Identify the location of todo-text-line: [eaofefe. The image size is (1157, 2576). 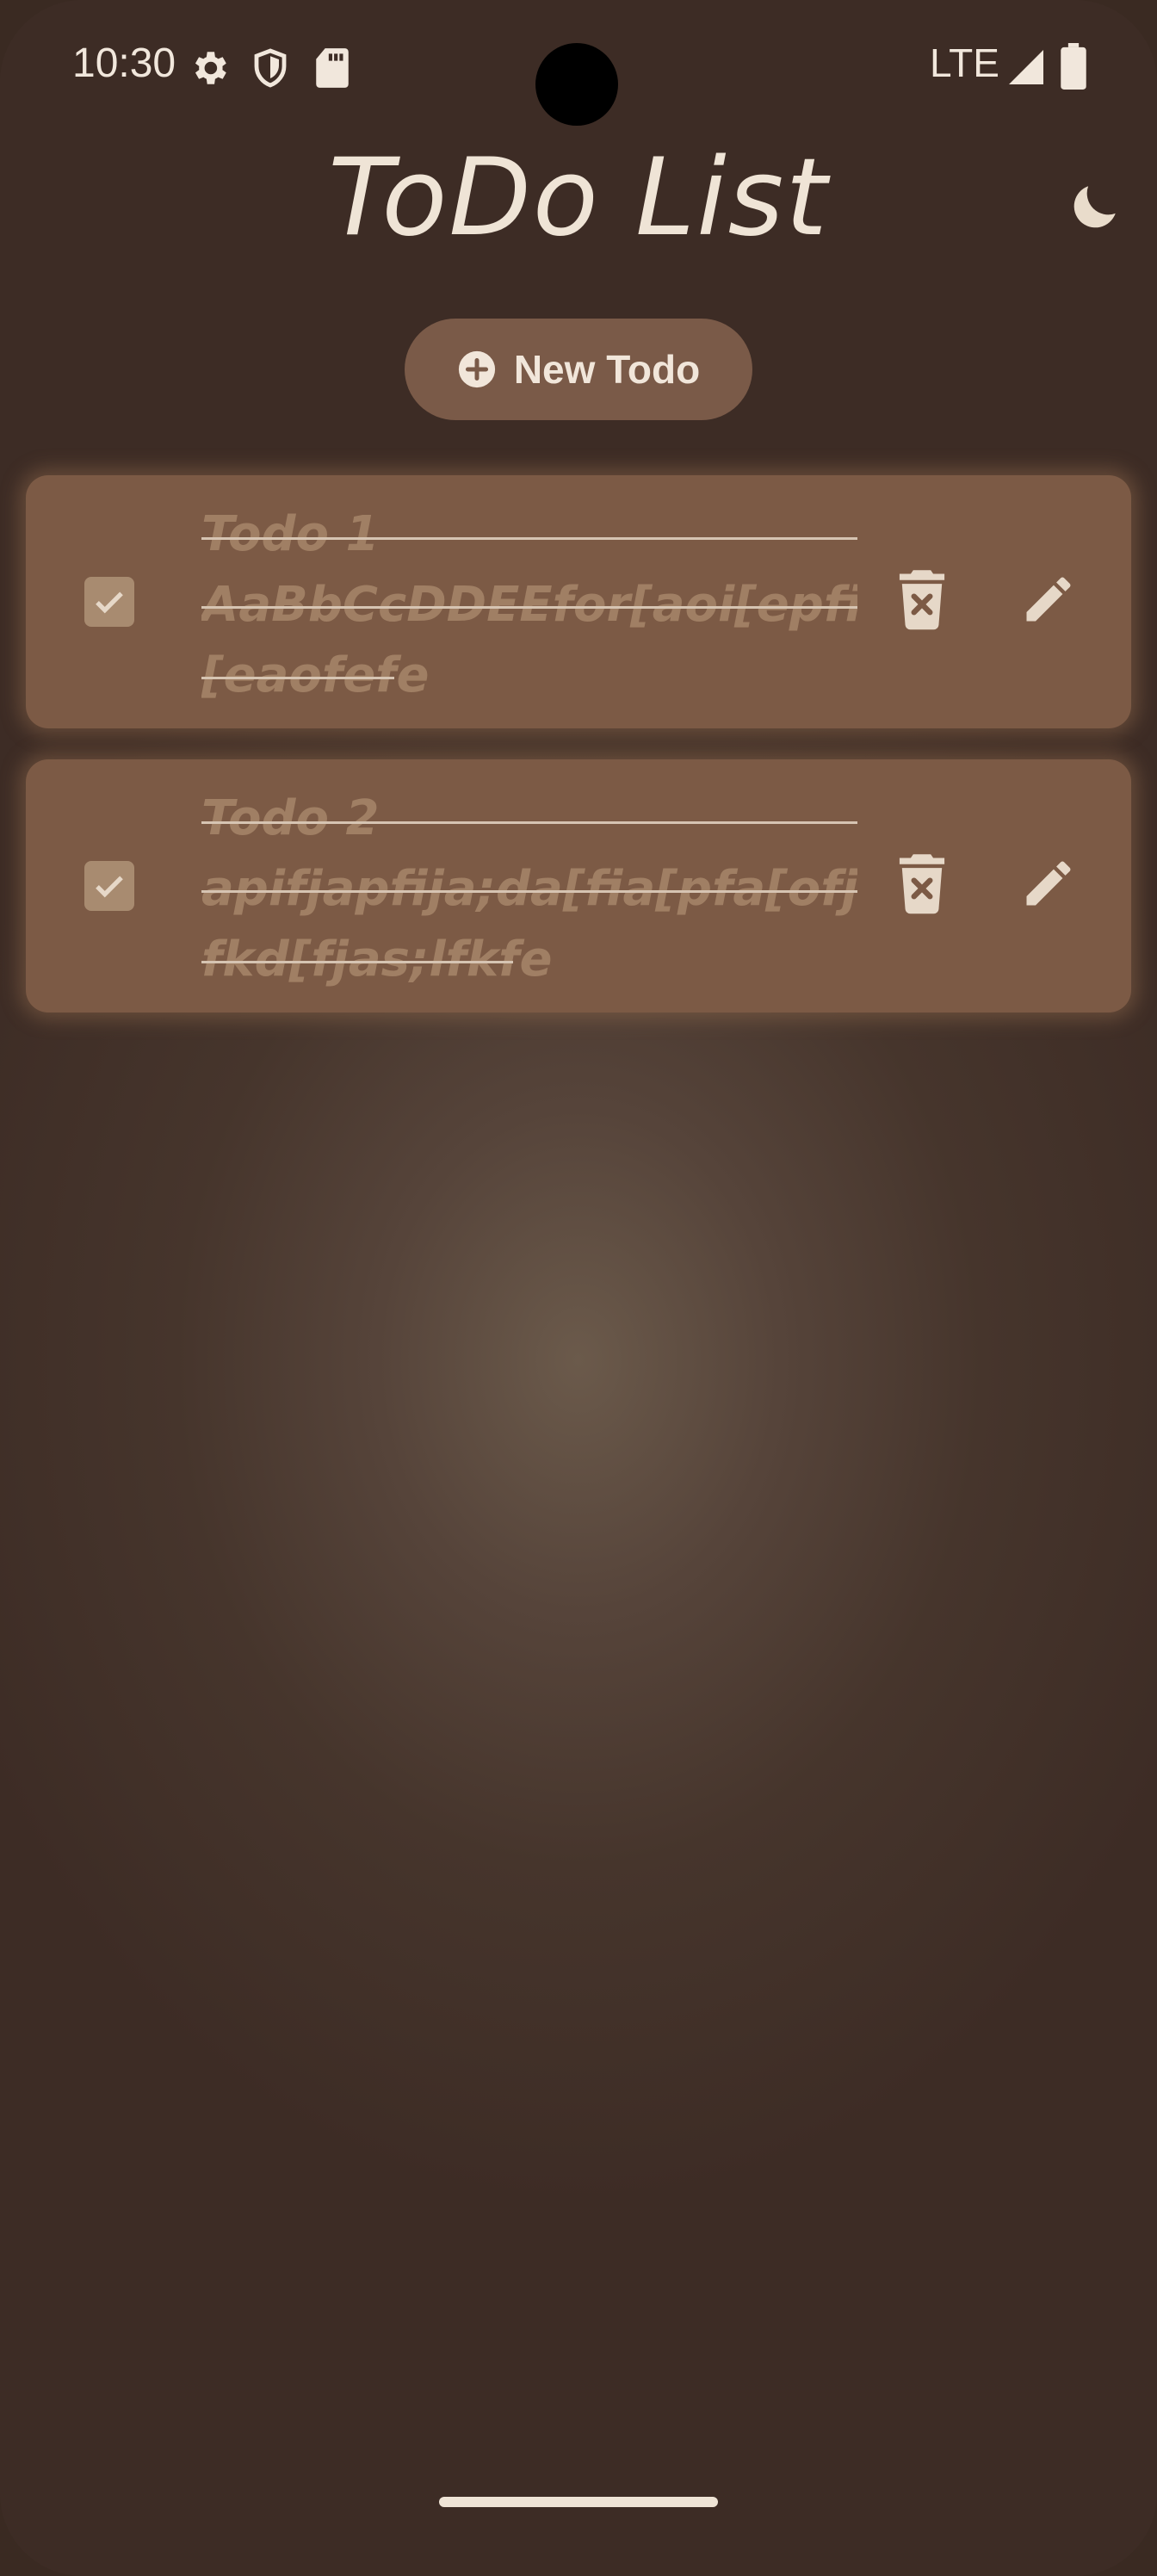
(529, 676).